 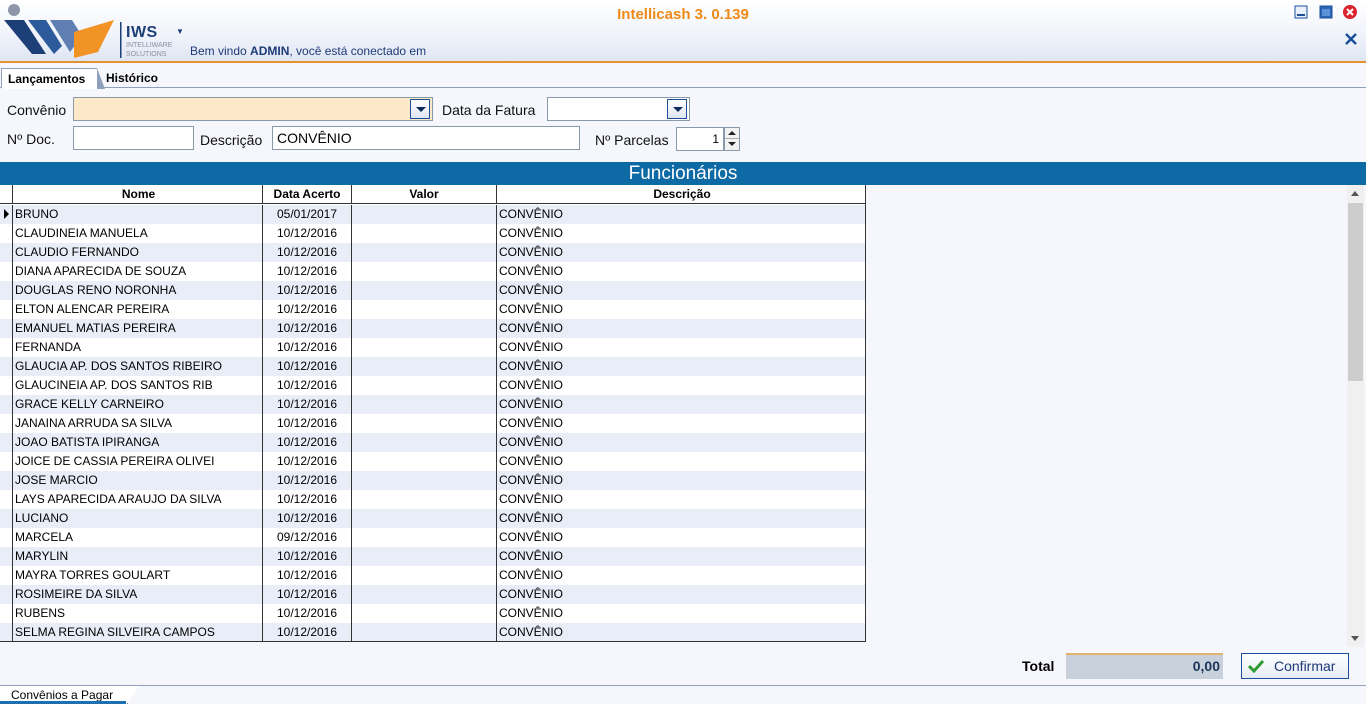 What do you see at coordinates (138, 594) in the screenshot?
I see `cell-nome: ROSIMEIRE DA SILVA` at bounding box center [138, 594].